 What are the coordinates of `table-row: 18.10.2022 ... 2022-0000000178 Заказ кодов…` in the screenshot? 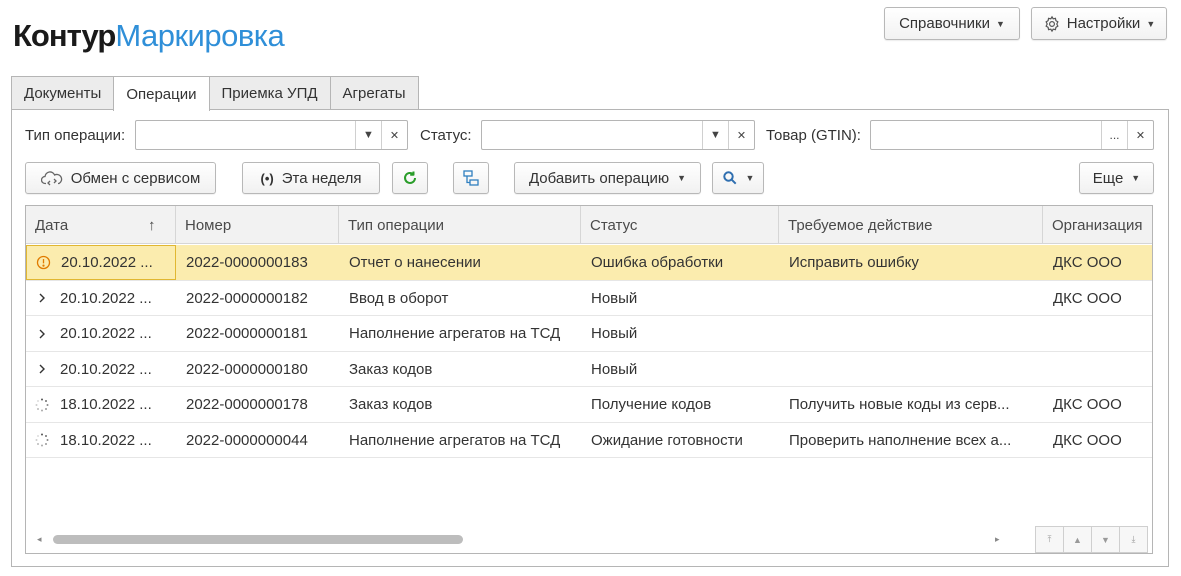 It's located at (589, 405).